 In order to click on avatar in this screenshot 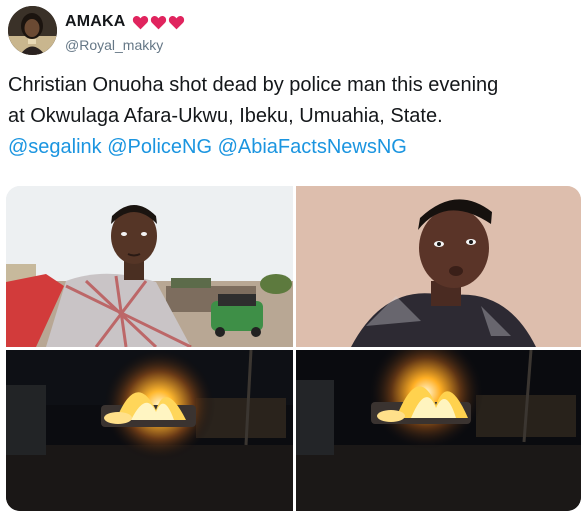, I will do `click(32, 30)`.